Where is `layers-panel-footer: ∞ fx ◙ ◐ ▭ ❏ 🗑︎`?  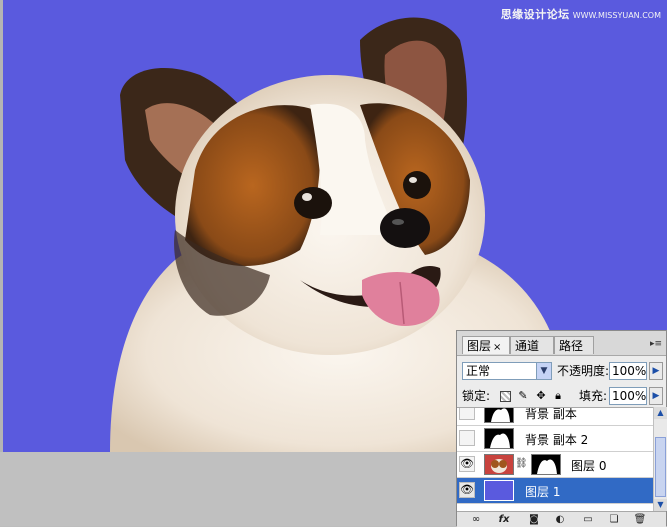 layers-panel-footer: ∞ fx ◙ ◐ ▭ ❏ 🗑︎ is located at coordinates (561, 519).